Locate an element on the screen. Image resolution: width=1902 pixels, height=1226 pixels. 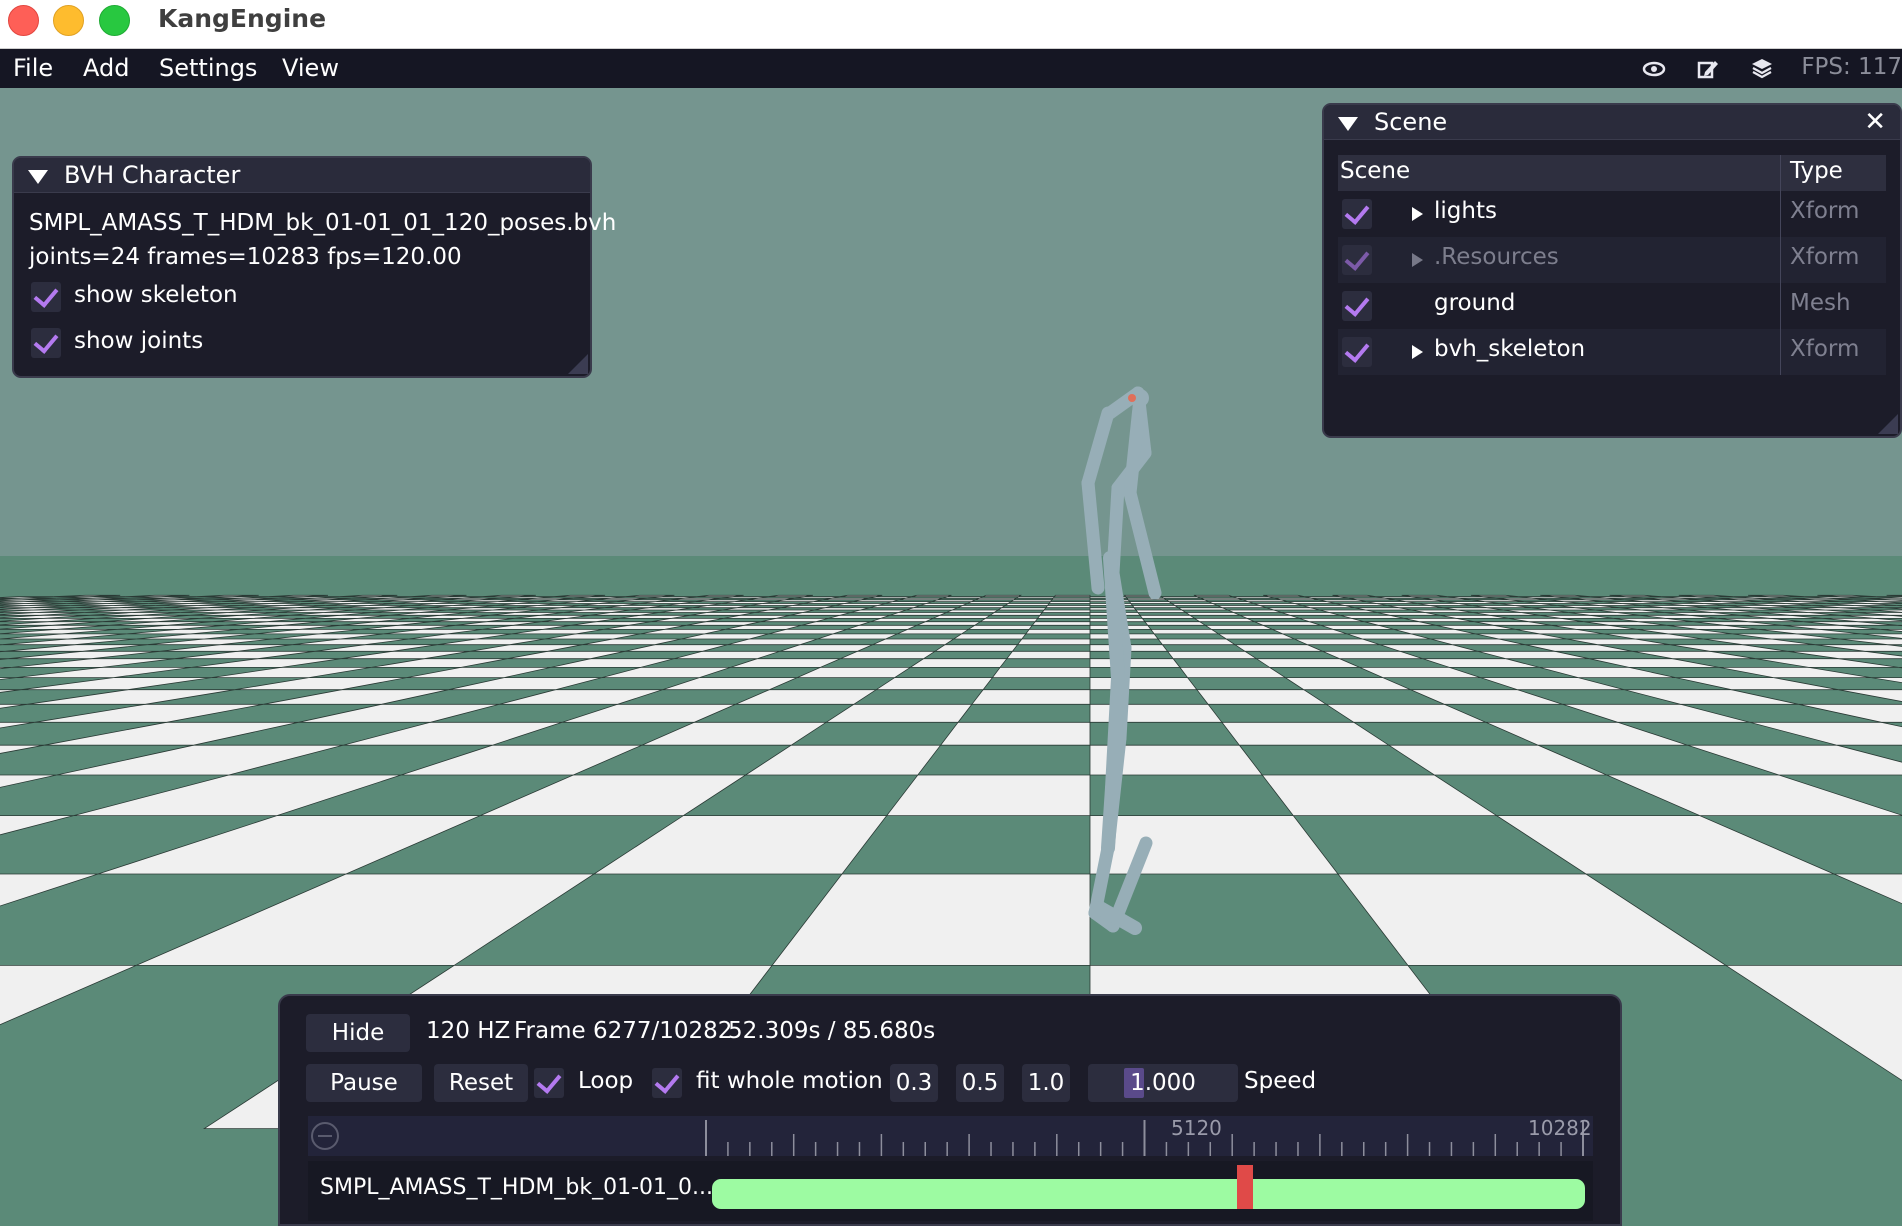
scene-table-header: Scene Type is located at coordinates (1612, 173).